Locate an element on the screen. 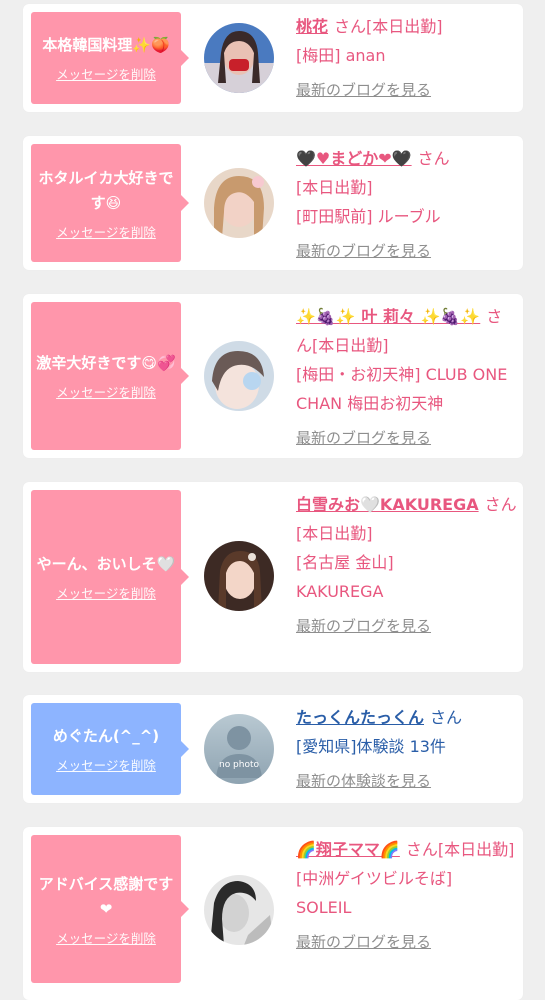 This screenshot has width=545, height=1000. avatar: no photo is located at coordinates (239, 749).